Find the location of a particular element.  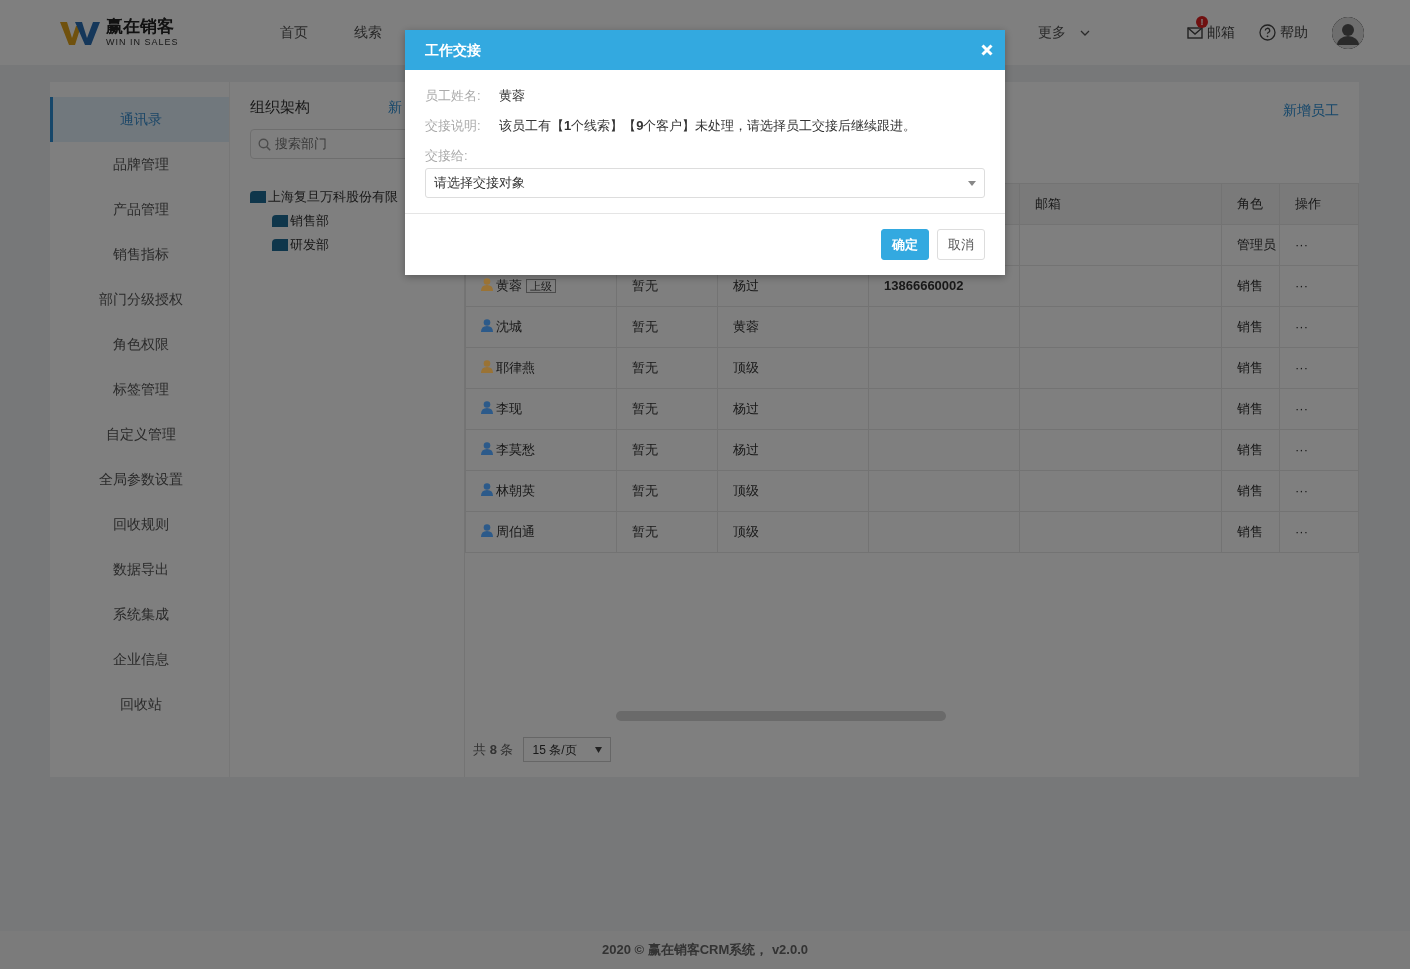

table-cell: 管理员 is located at coordinates (1250, 245).